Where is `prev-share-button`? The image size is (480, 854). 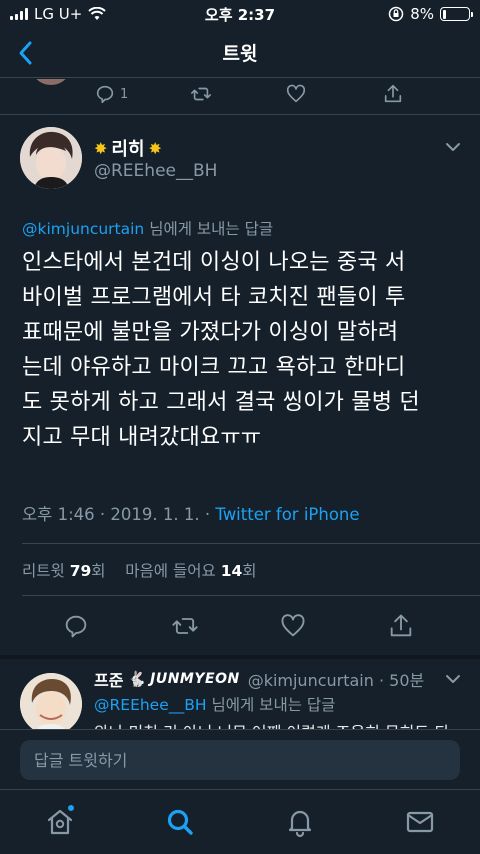 prev-share-button is located at coordinates (393, 94).